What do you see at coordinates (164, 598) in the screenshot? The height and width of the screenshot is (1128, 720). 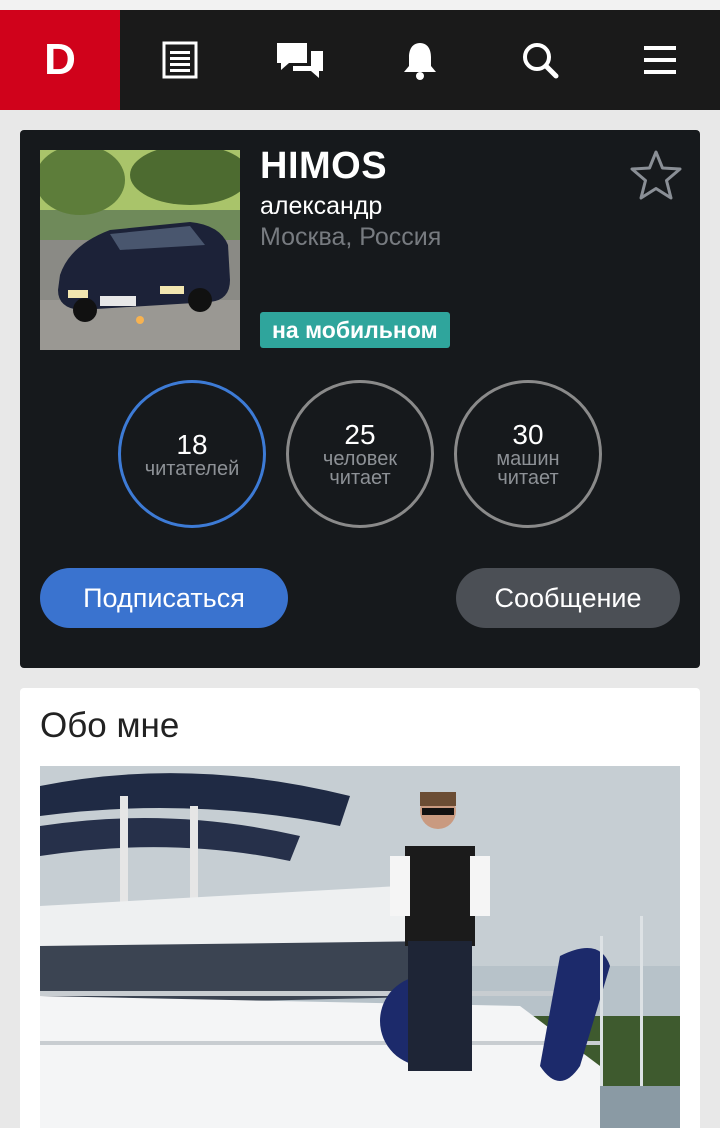 I see `subscribe-button: Подписаться` at bounding box center [164, 598].